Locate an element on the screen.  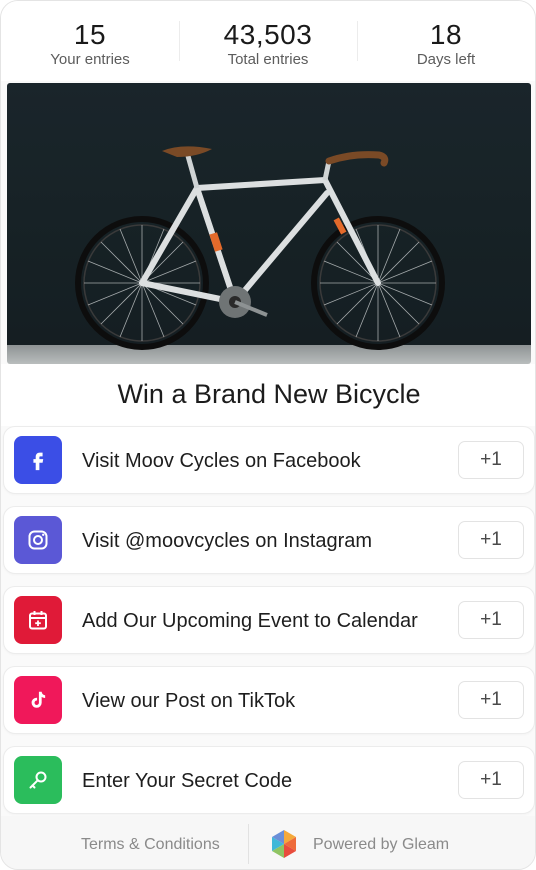
tiktok-icon is located at coordinates (38, 700).